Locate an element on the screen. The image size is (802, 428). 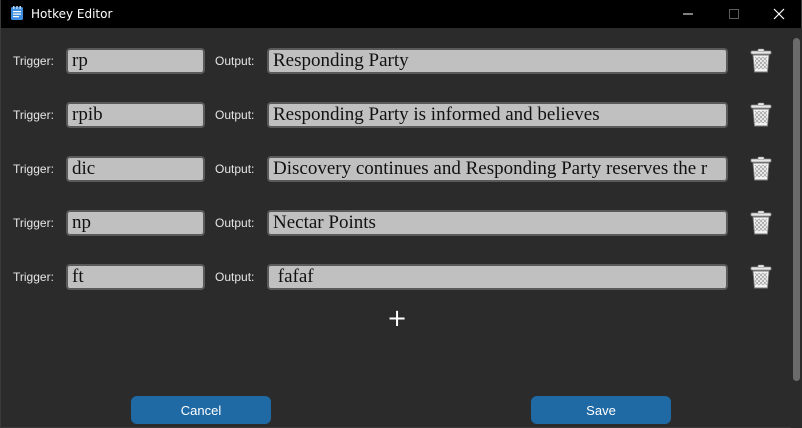
output-input: Responding Party is located at coordinates (497, 61).